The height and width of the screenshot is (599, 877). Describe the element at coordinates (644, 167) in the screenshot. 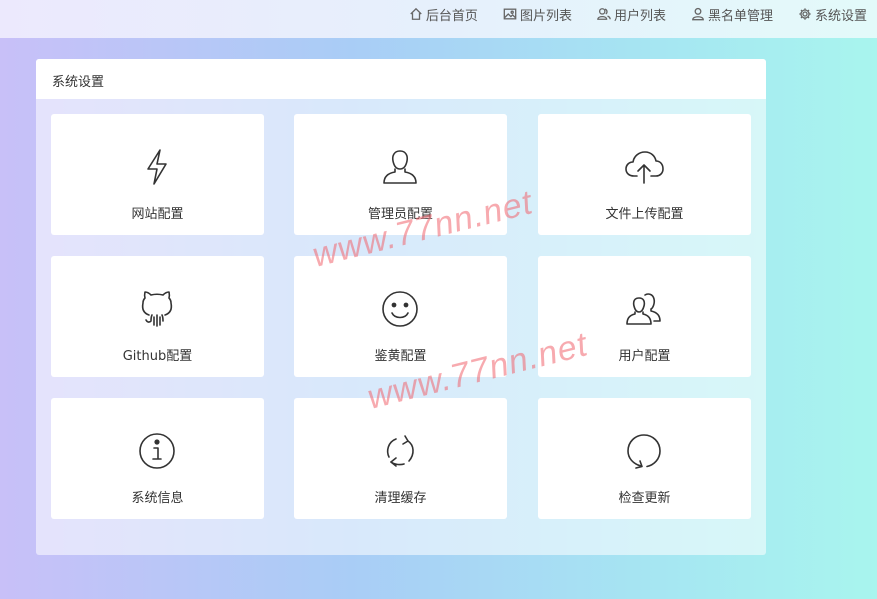

I see `cloud-upload-icon` at that location.